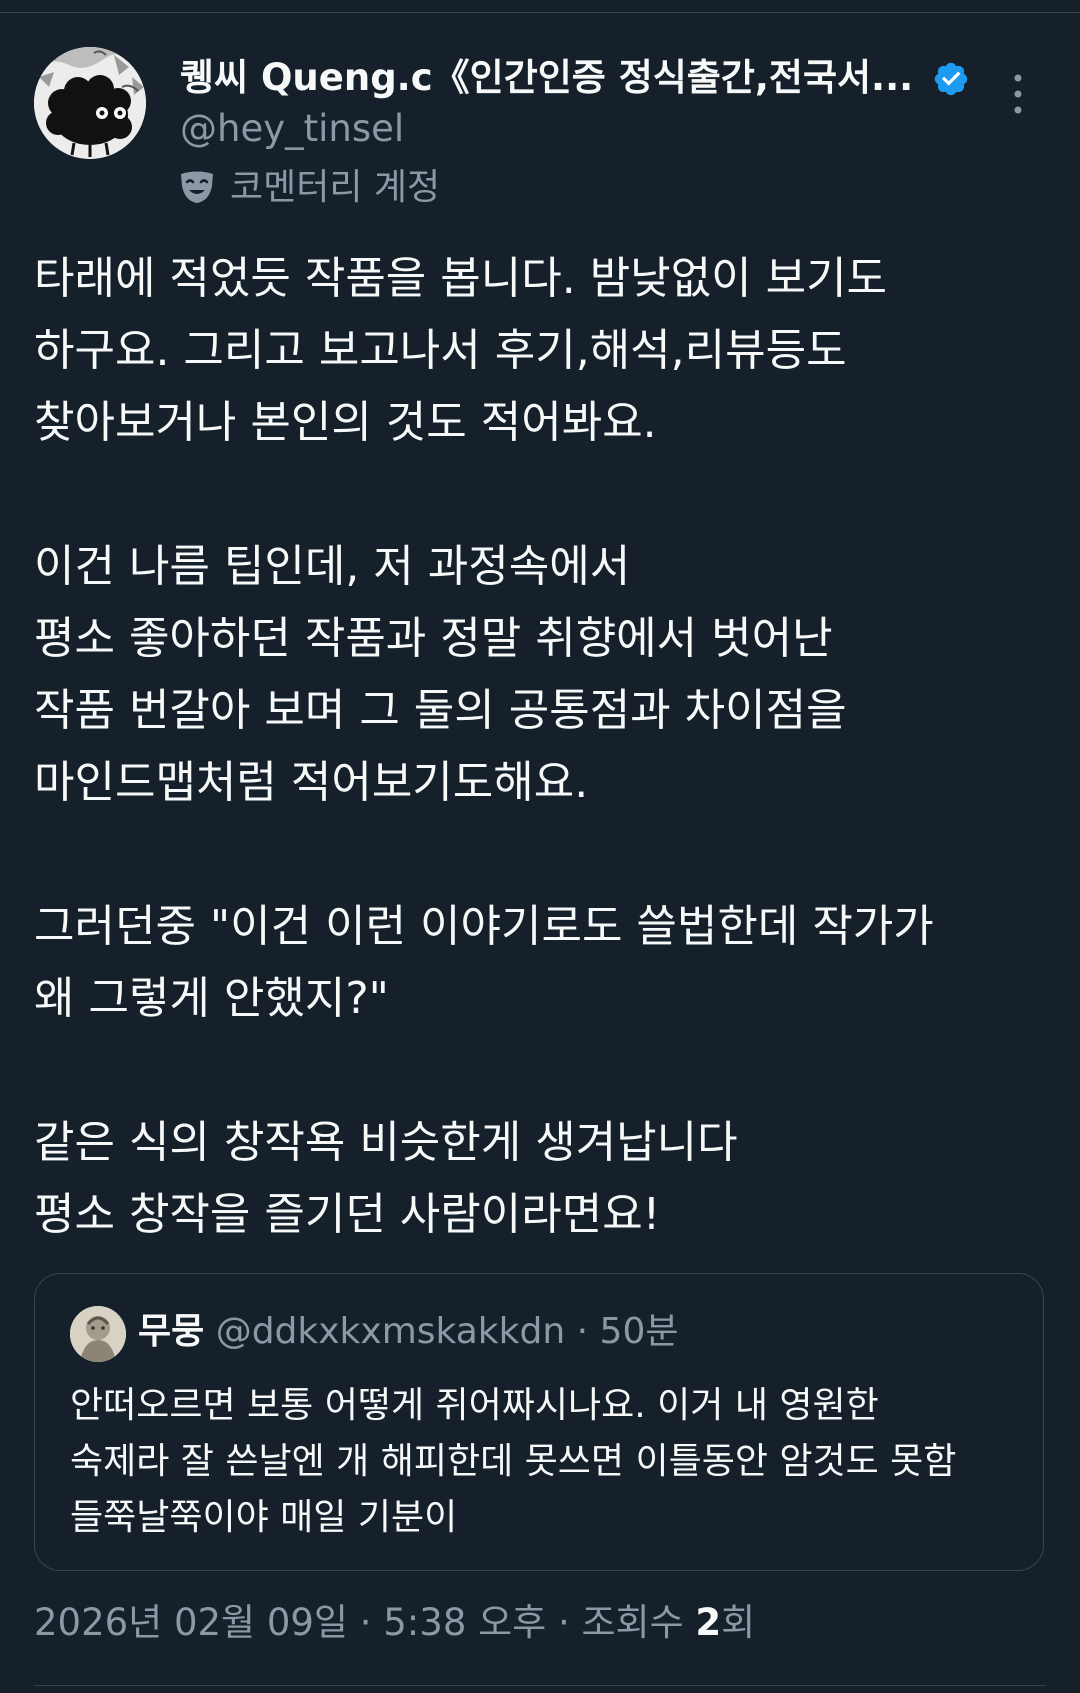 The width and height of the screenshot is (1080, 1693). I want to click on quoted-tweet-line: 들쭉날쭉이야 매일 기분이, so click(264, 1517).